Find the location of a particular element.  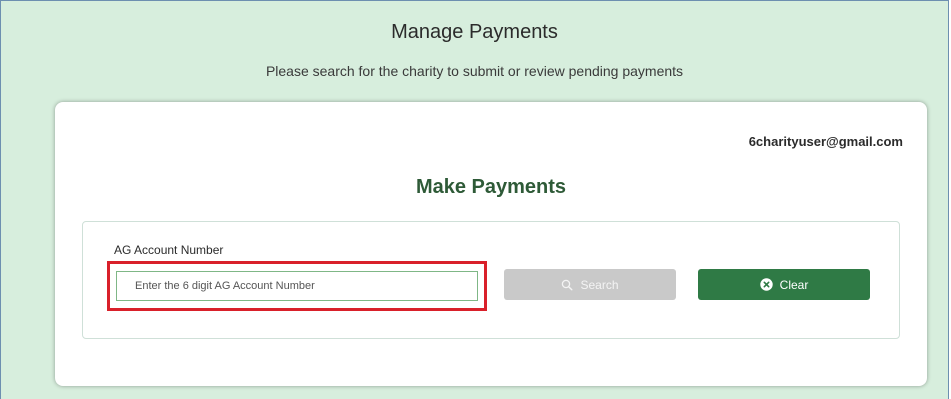

search-icon is located at coordinates (567, 285).